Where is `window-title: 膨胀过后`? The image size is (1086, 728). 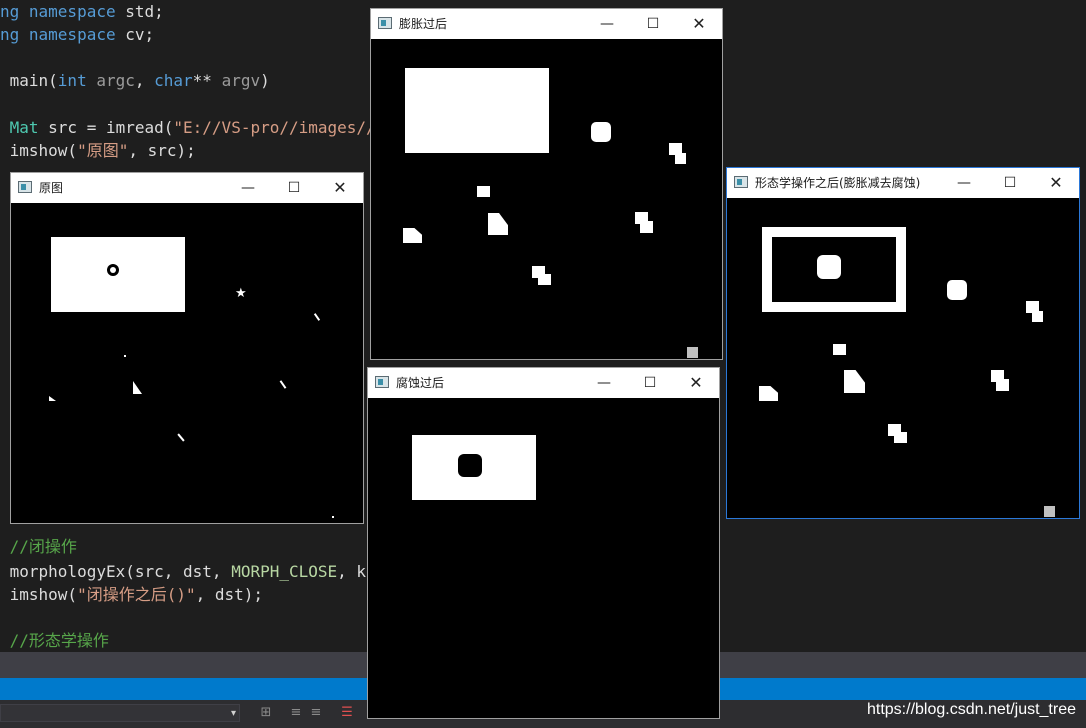 window-title: 膨胀过后 is located at coordinates (423, 24).